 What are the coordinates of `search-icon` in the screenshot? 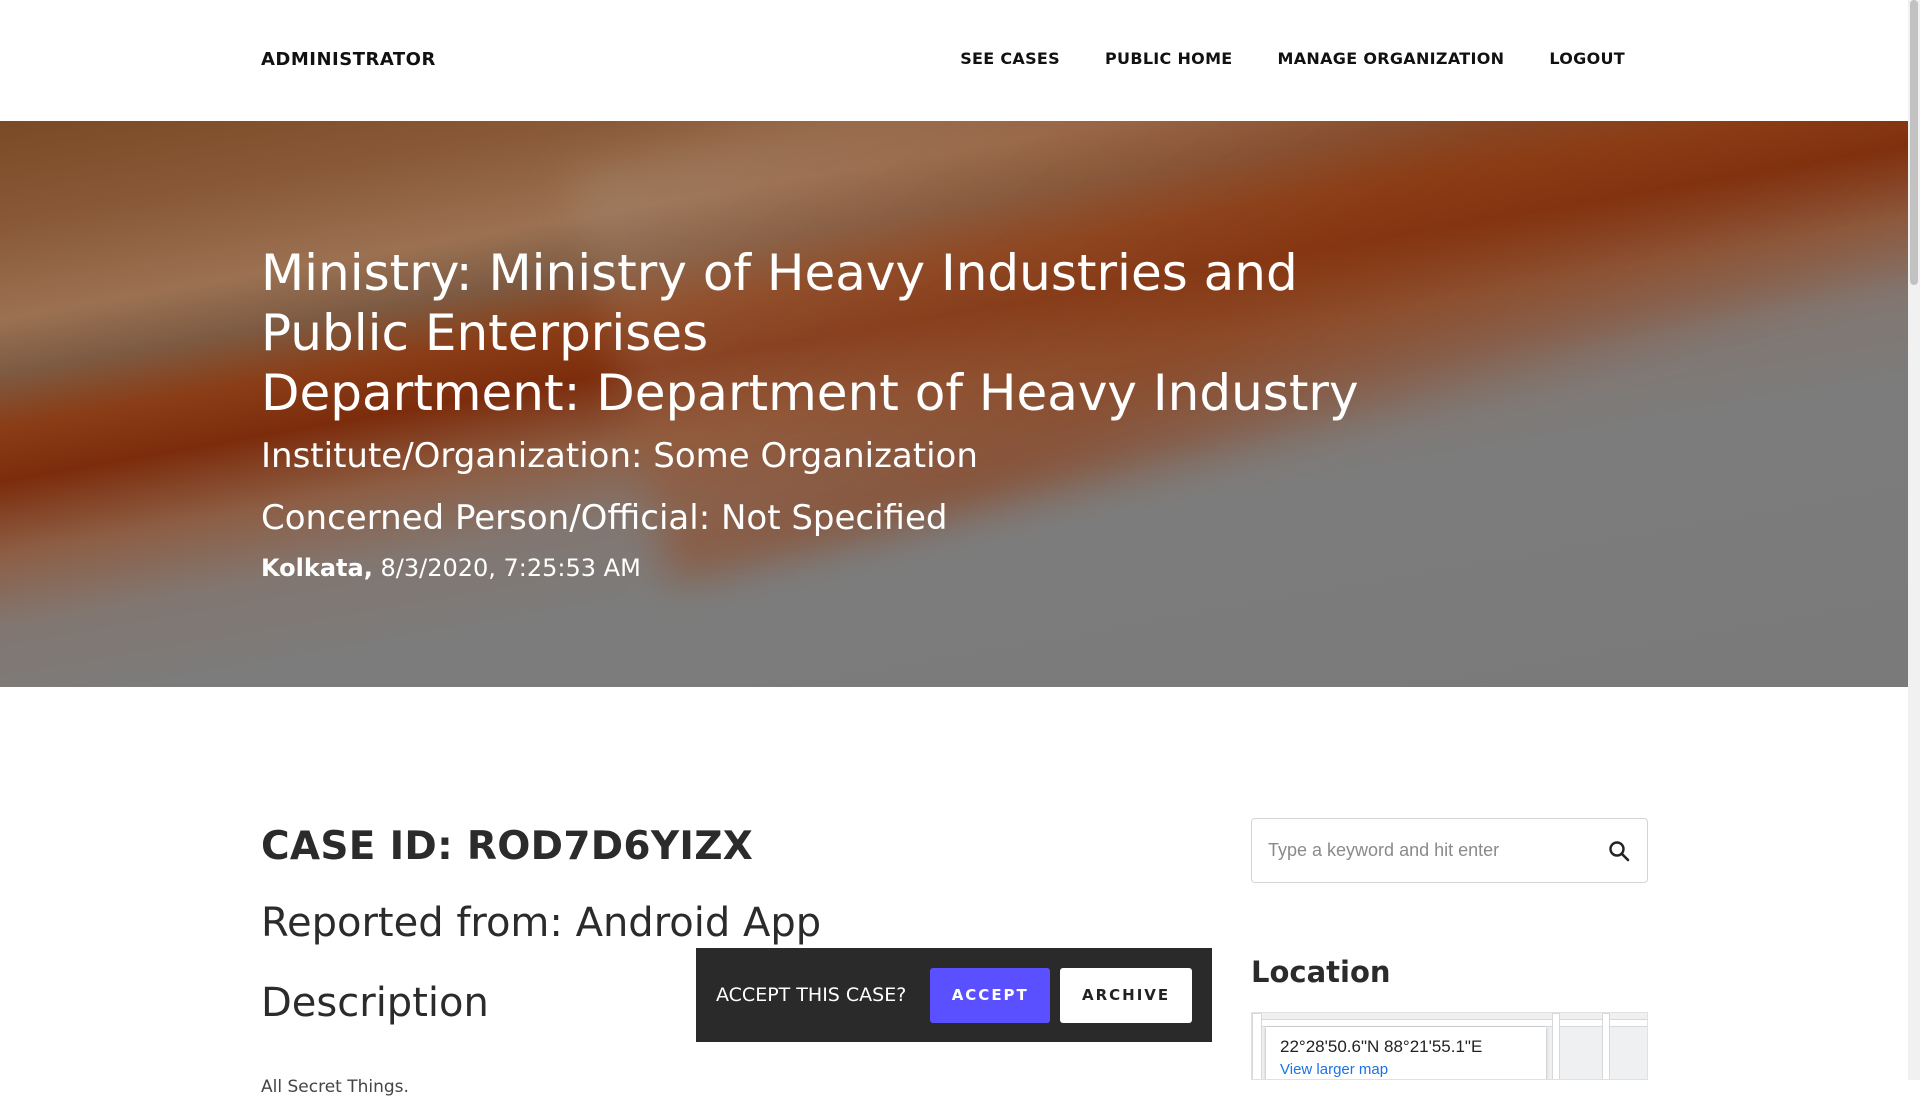 It's located at (1619, 851).